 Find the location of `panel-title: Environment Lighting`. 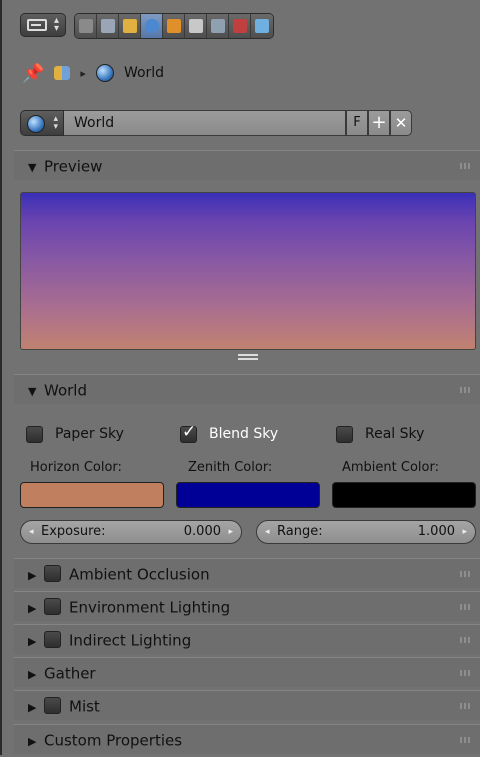

panel-title: Environment Lighting is located at coordinates (150, 607).